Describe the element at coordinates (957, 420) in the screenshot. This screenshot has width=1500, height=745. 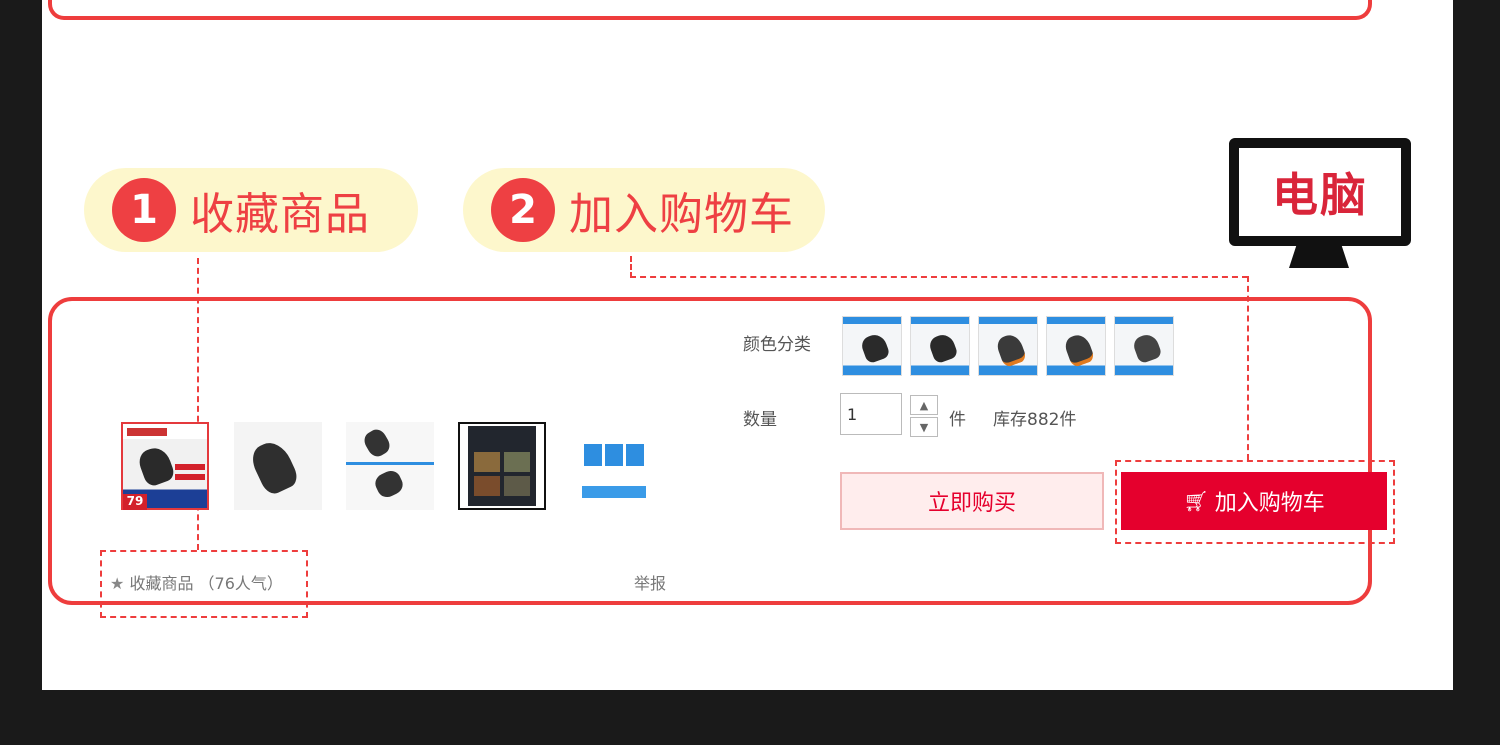
I see `quantity-unit: 件` at that location.